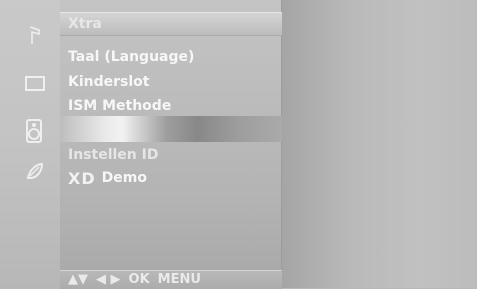 This screenshot has height=289, width=477. Describe the element at coordinates (34, 129) in the screenshot. I see `speaker-icon` at that location.